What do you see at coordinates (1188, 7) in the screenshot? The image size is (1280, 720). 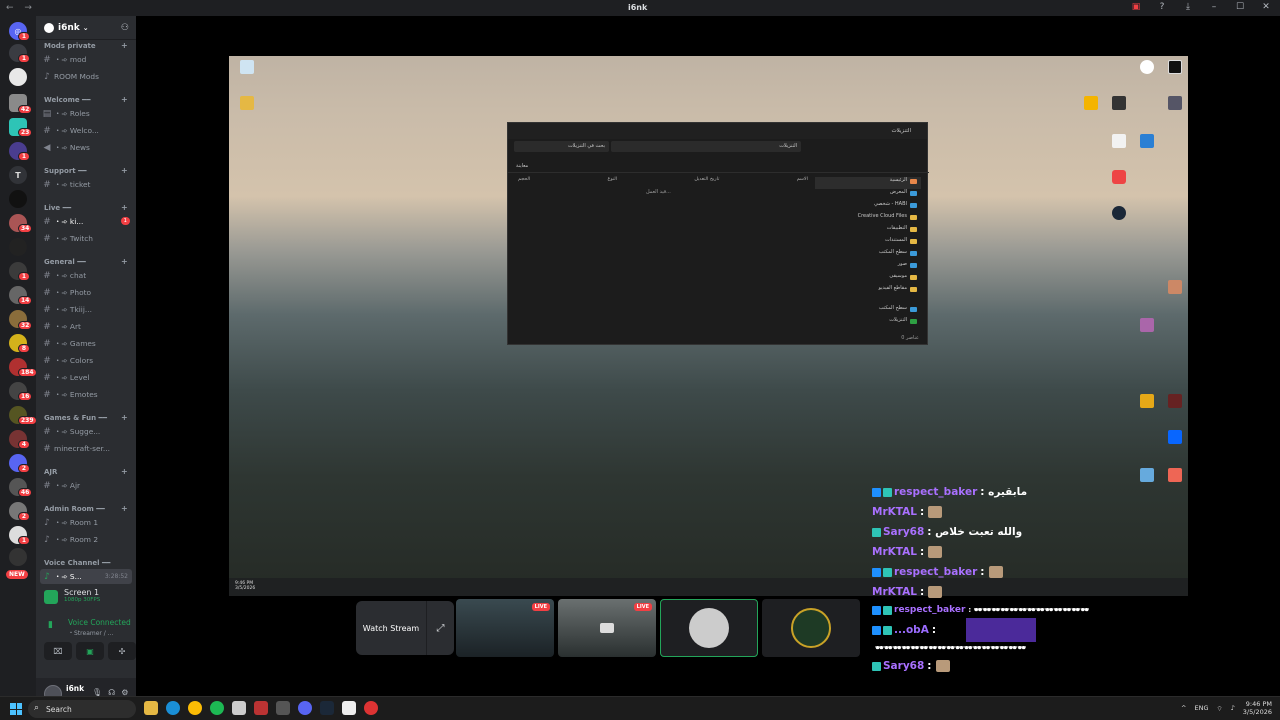 I see `download-icon: ⤓` at bounding box center [1188, 7].